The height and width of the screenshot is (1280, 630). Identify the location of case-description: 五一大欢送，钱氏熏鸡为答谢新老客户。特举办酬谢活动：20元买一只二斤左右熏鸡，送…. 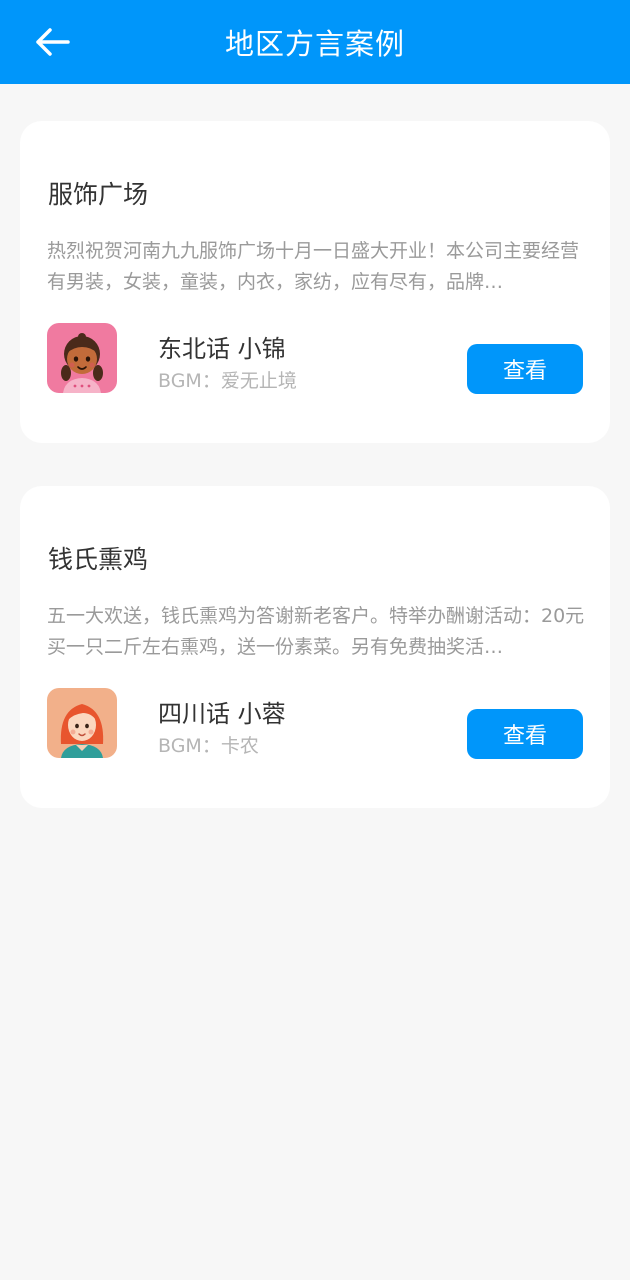
(316, 631).